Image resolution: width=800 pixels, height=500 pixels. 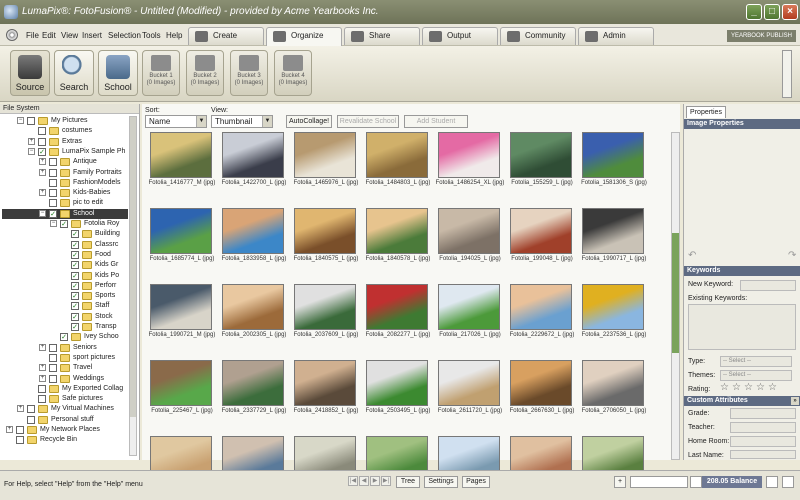 What do you see at coordinates (476, 482) in the screenshot?
I see `pages-button: Pages` at bounding box center [476, 482].